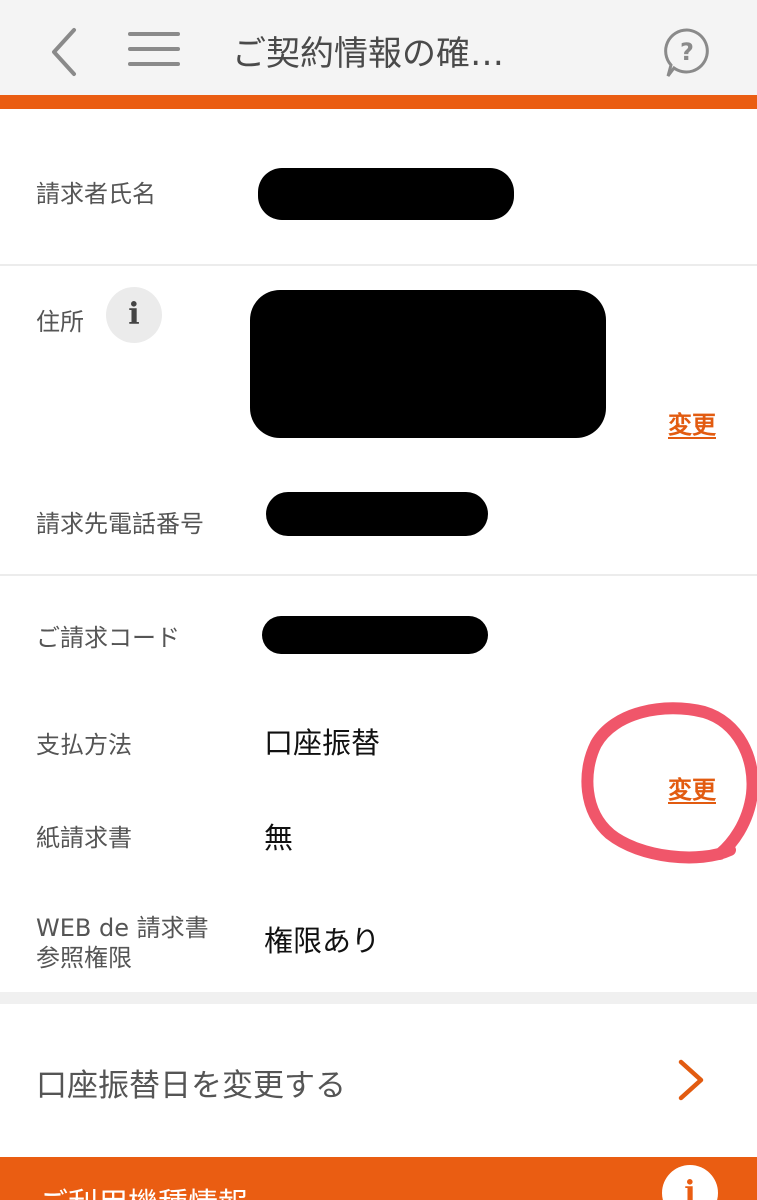  What do you see at coordinates (377, 514) in the screenshot?
I see `redacted-phone` at bounding box center [377, 514].